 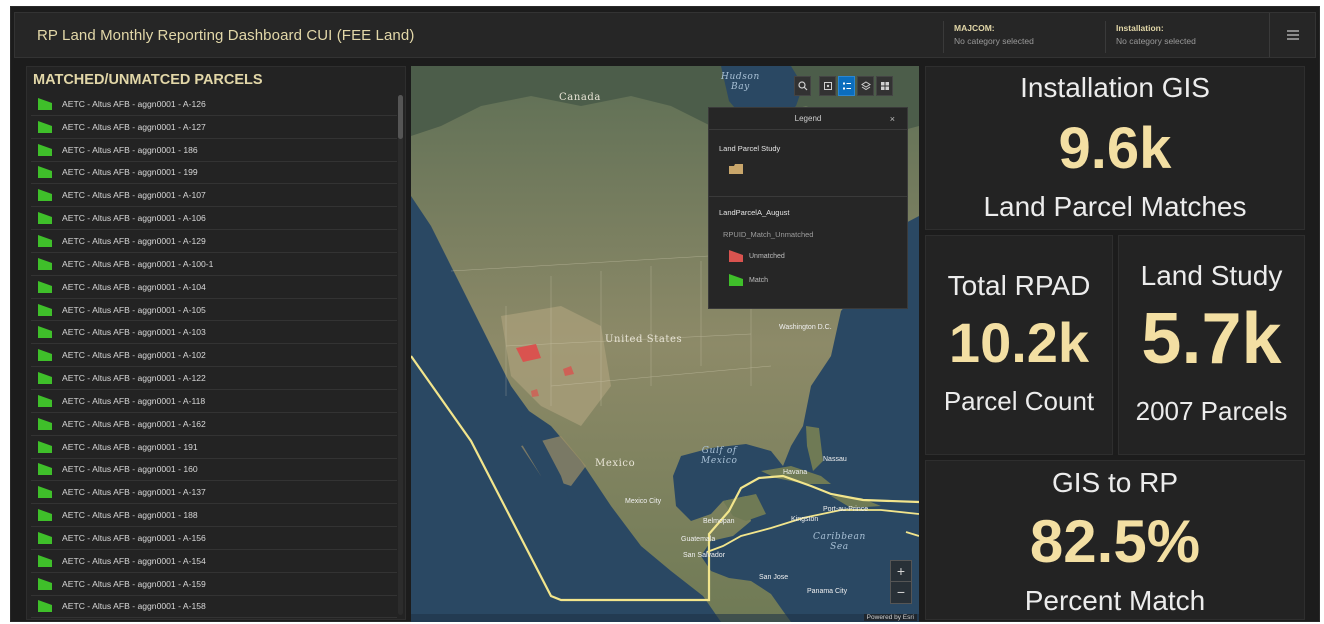 I want to click on parcel-list-item: AETC - Altus AFB - aggn0001 - A-102, so click(x=214, y=356).